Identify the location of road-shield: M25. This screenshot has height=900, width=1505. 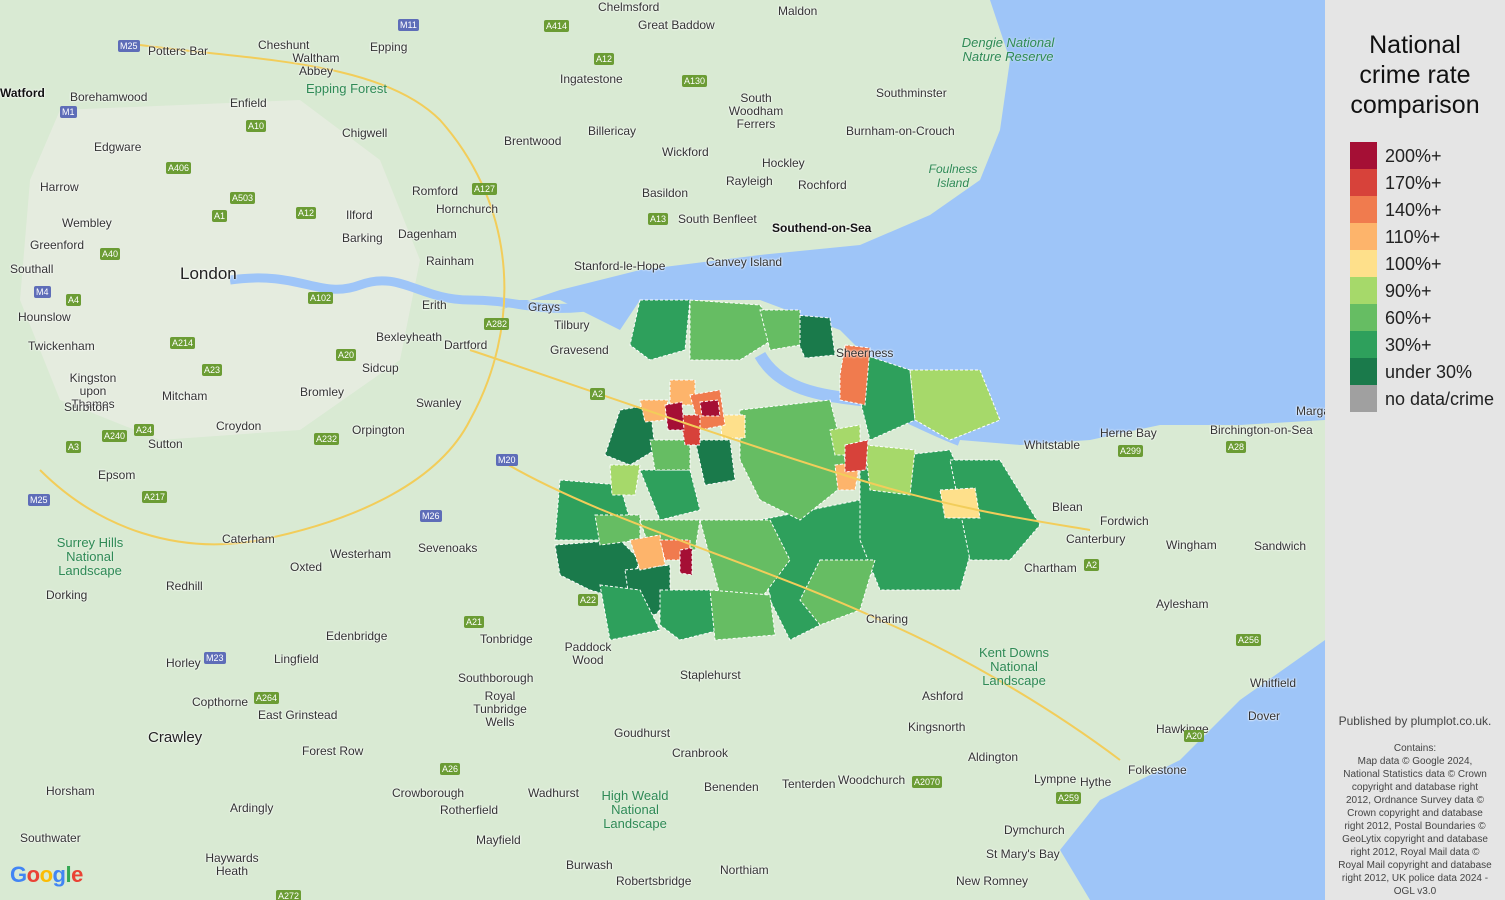
(39, 500).